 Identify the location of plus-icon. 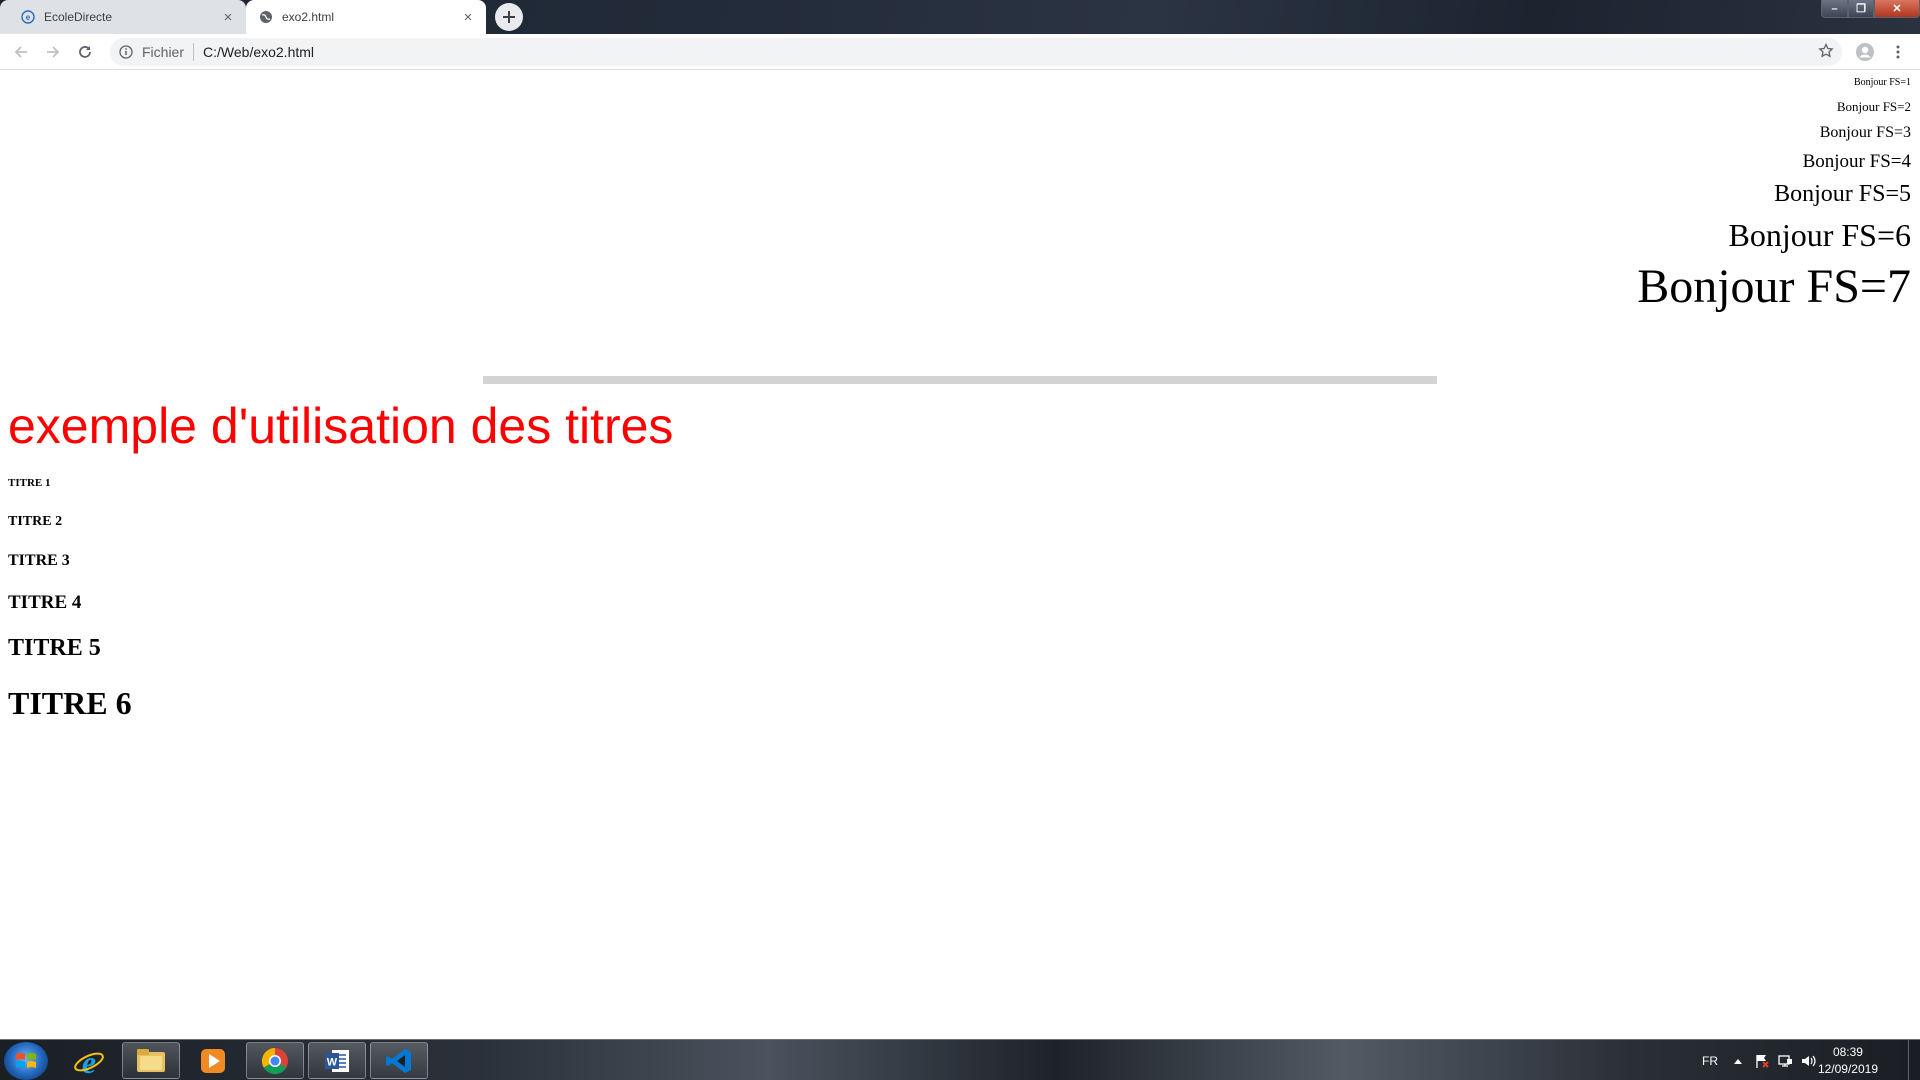
(509, 17).